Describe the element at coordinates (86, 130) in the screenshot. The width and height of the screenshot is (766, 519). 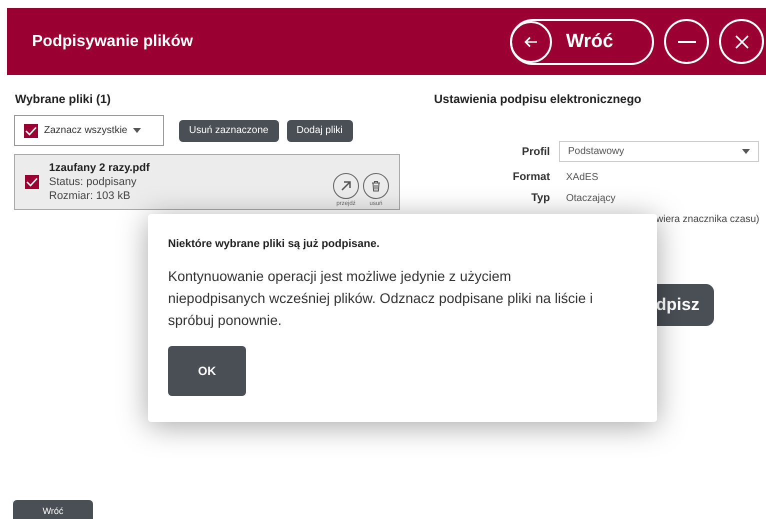
I see `select-all-label: Zaznacz wszystkie` at that location.